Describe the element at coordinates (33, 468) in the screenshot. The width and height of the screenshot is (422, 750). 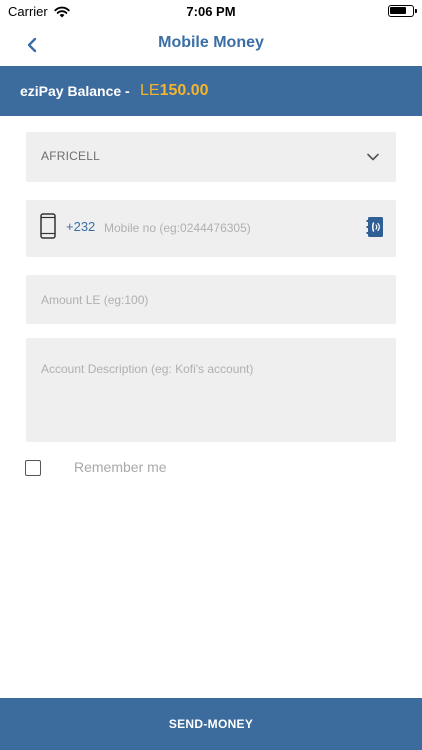
I see `remember-me-checkbox` at that location.